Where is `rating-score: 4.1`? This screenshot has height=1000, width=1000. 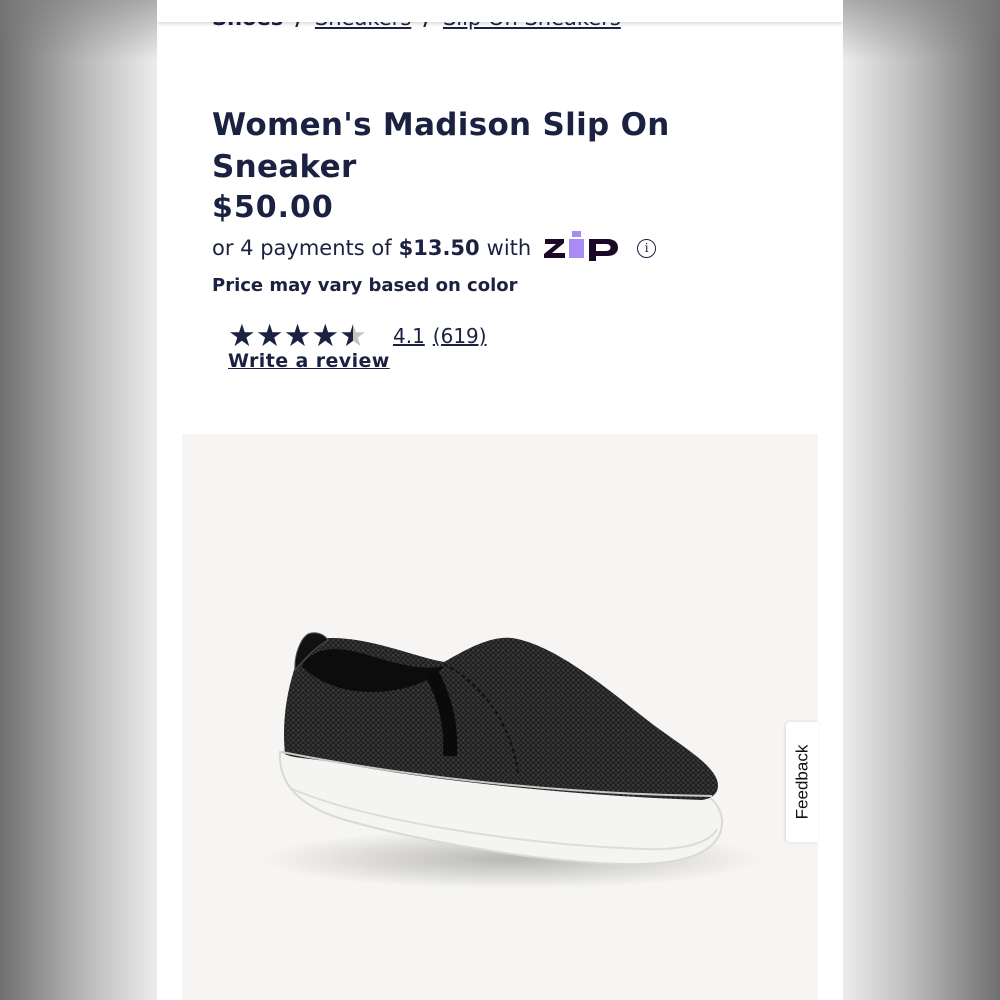
rating-score: 4.1 is located at coordinates (408, 336).